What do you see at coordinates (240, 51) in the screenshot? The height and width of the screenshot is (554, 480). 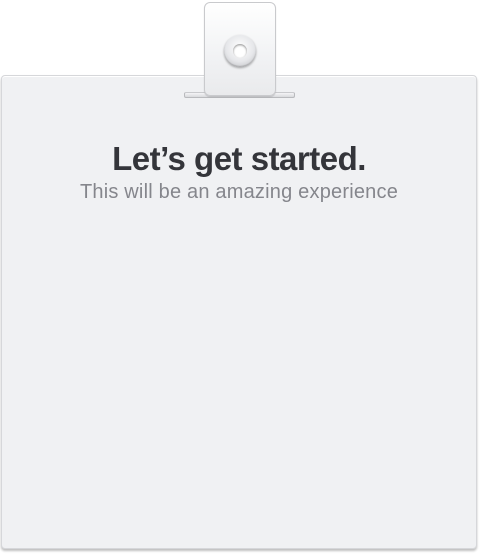 I see `grommet-hole-icon` at bounding box center [240, 51].